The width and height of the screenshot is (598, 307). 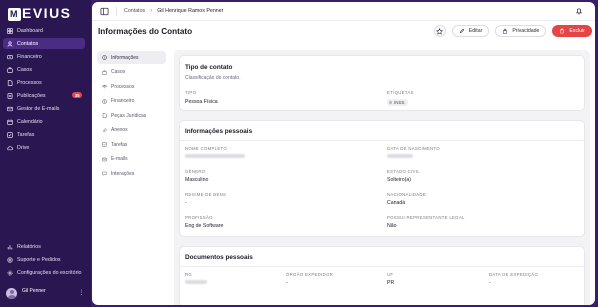 I want to click on sidebar-item-financeiro: Financeiro, so click(x=44, y=56).